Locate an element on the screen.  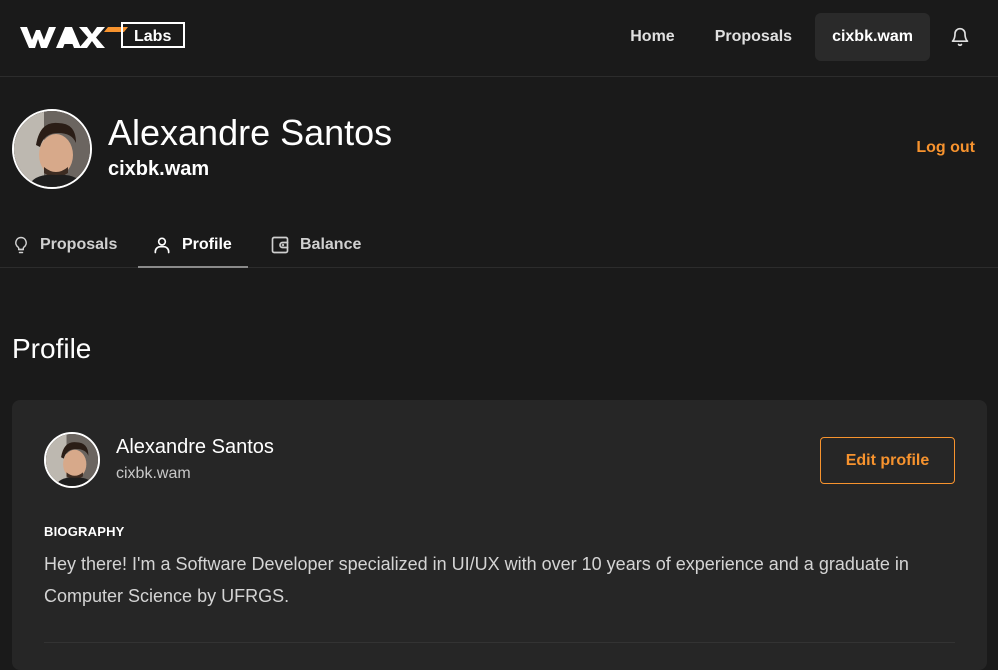
card-account: cixbk.wam is located at coordinates (153, 473).